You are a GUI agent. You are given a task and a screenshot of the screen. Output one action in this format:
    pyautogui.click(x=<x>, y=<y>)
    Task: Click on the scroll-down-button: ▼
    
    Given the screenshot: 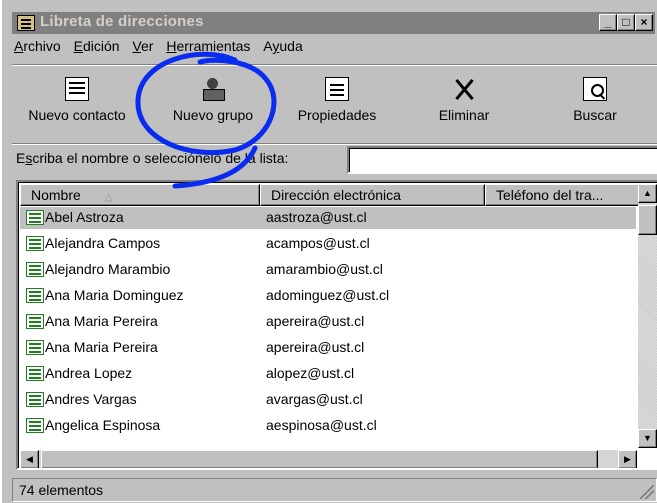 What is the action you would take?
    pyautogui.click(x=647, y=438)
    